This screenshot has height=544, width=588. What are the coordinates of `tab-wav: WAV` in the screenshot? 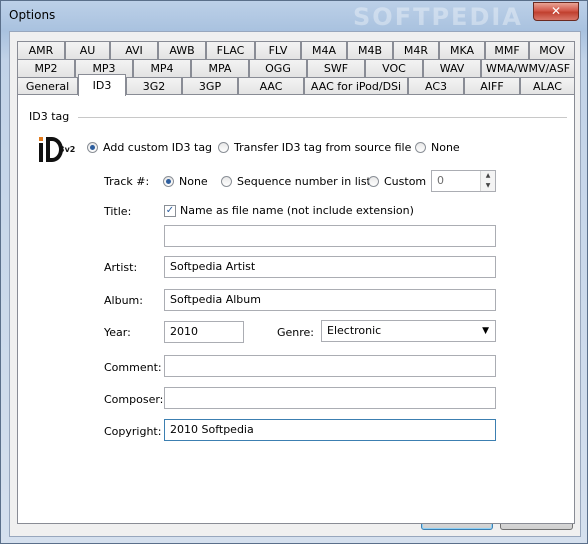 It's located at (452, 68).